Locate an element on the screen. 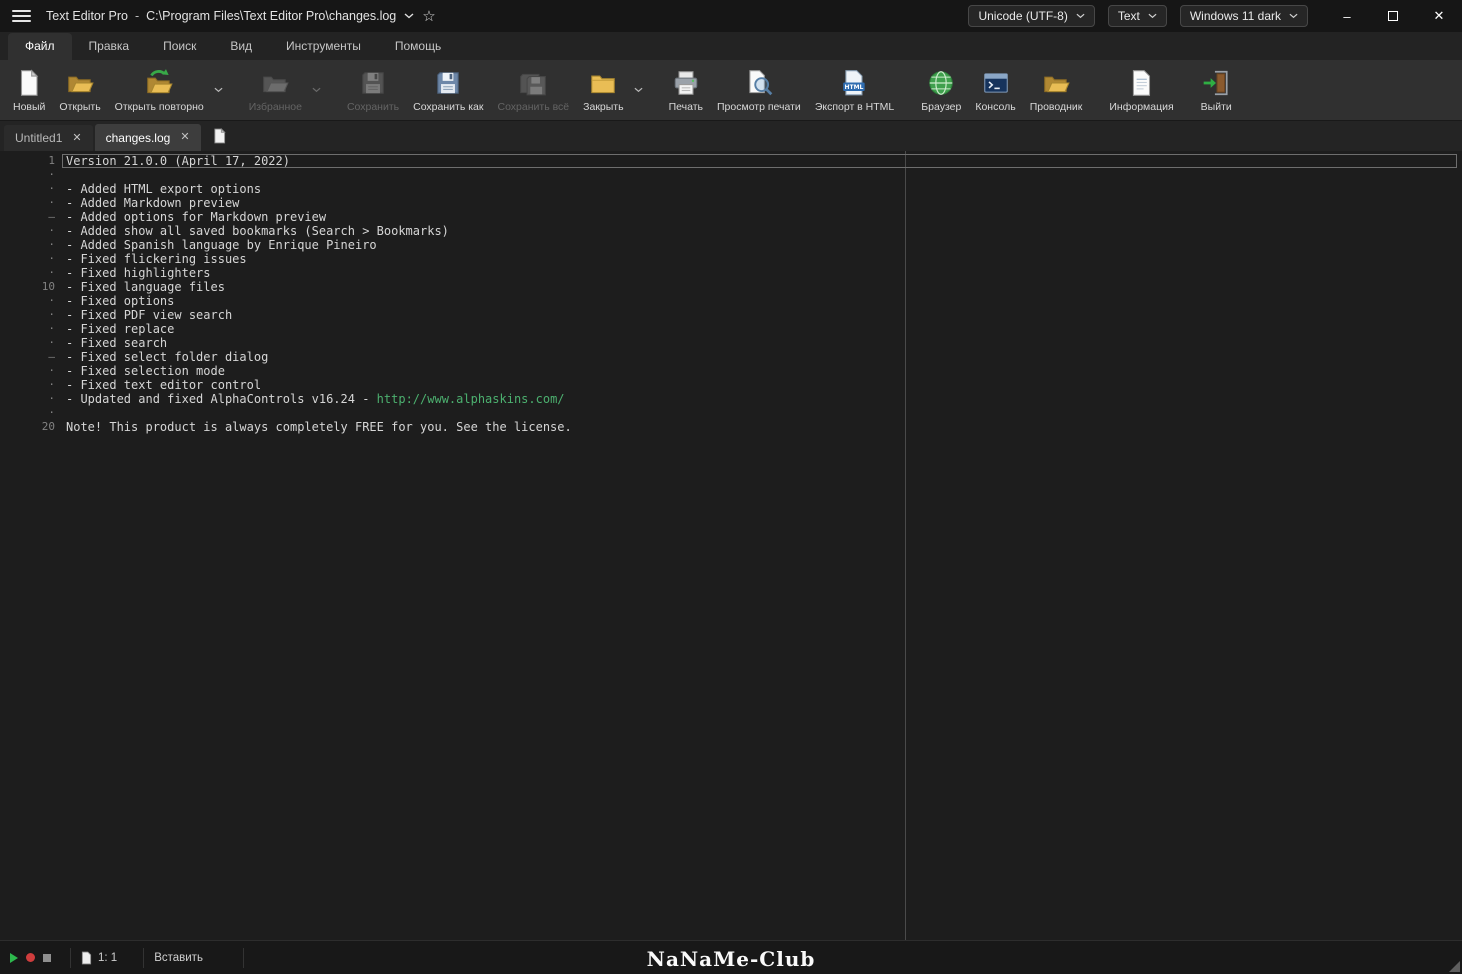  floppy-save-icon is located at coordinates (373, 83).